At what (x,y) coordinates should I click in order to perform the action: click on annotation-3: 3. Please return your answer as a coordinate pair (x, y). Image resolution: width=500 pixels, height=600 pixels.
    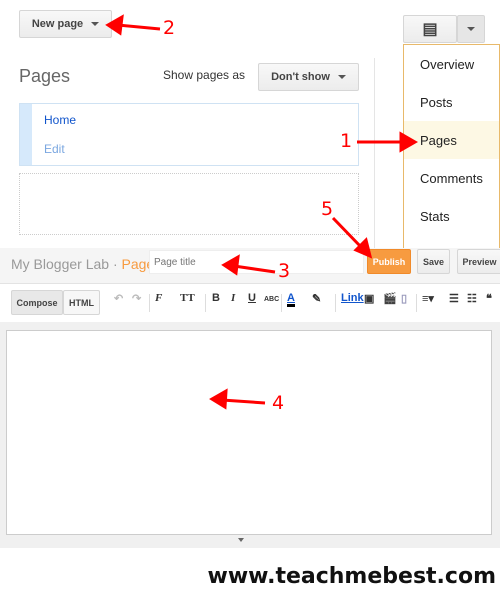
    Looking at the image, I should click on (284, 271).